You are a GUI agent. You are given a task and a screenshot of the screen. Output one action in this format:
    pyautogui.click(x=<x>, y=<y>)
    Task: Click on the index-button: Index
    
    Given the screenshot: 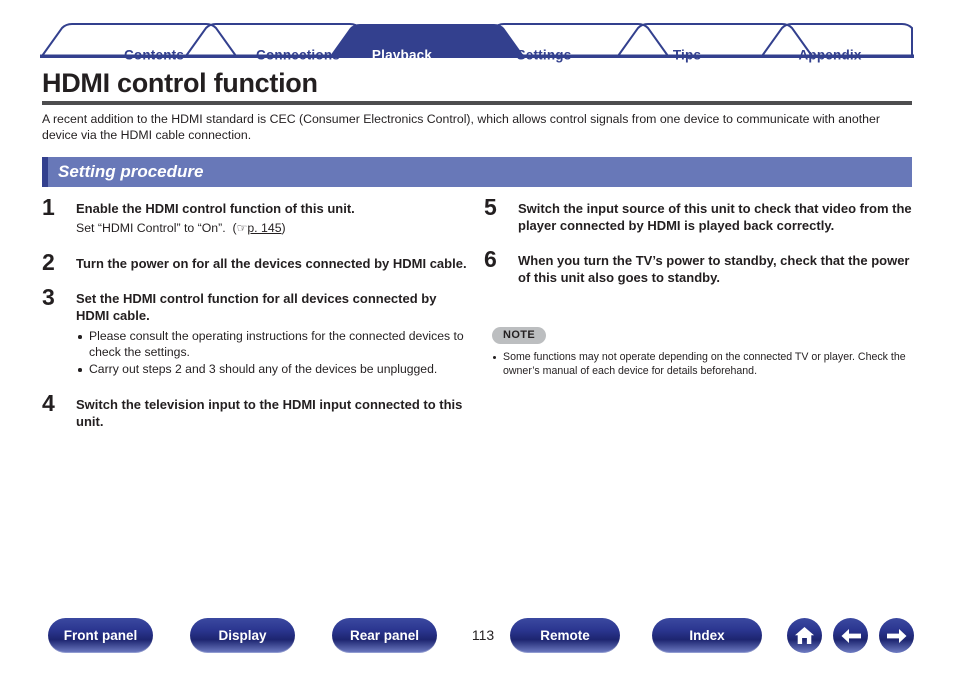 What is the action you would take?
    pyautogui.click(x=707, y=635)
    